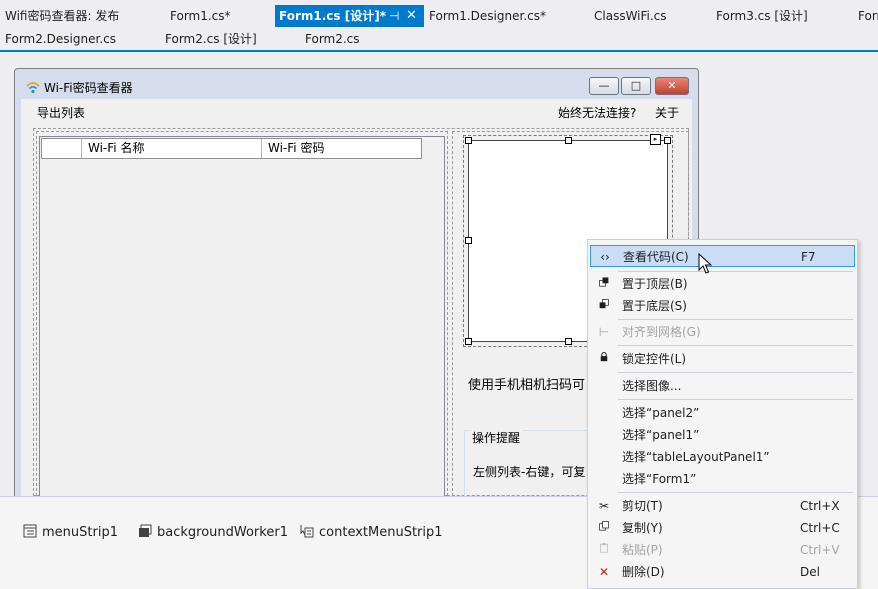  I want to click on column-header-blank, so click(62, 148).